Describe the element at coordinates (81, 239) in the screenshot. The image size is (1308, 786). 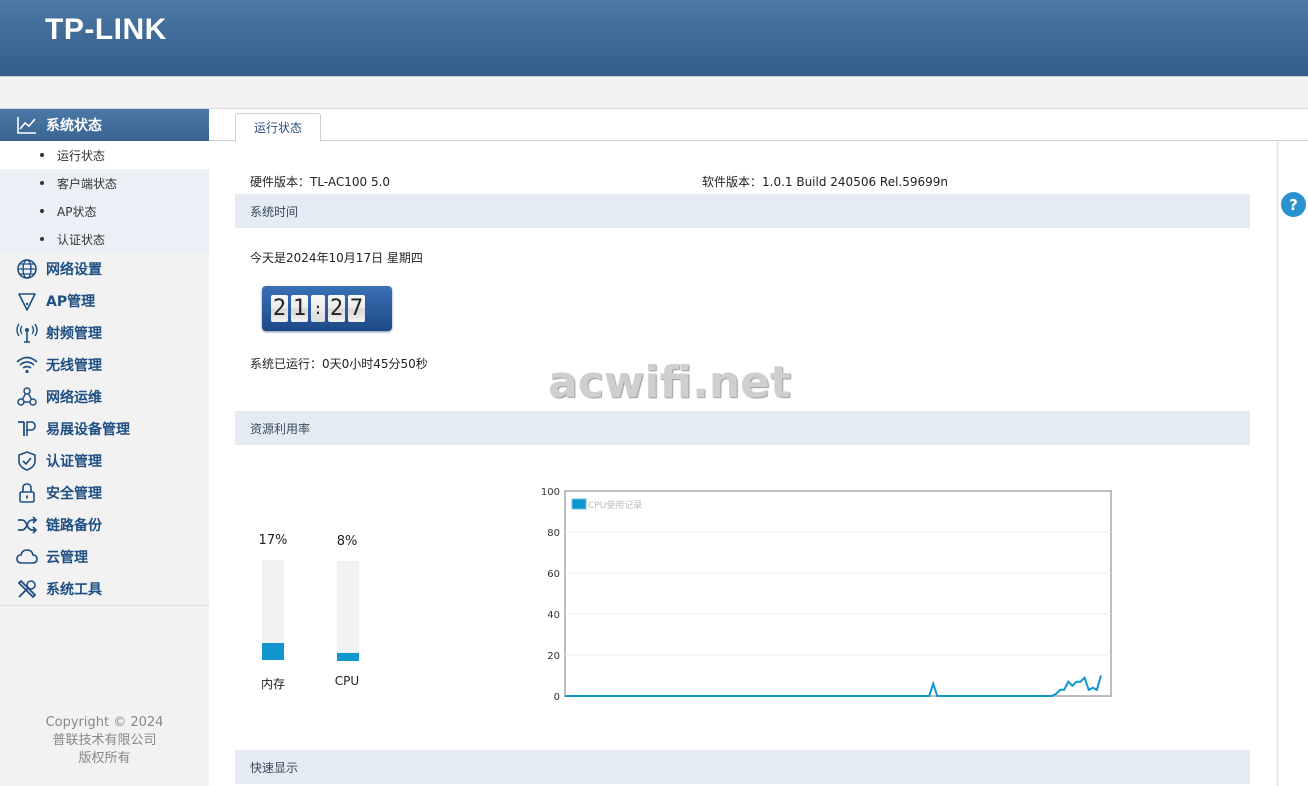
I see `sidebar-subitem-label: 认证状态` at that location.